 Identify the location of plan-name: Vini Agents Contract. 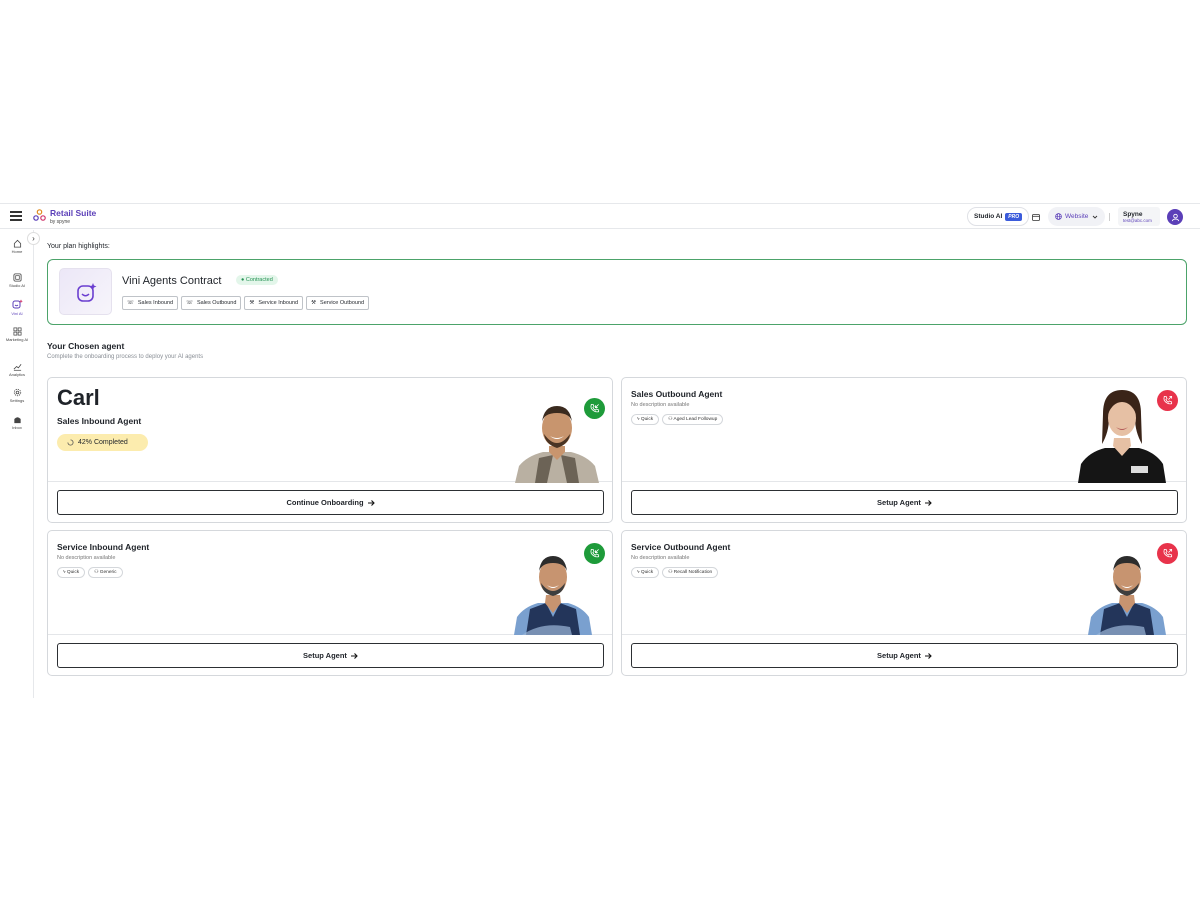
(172, 281).